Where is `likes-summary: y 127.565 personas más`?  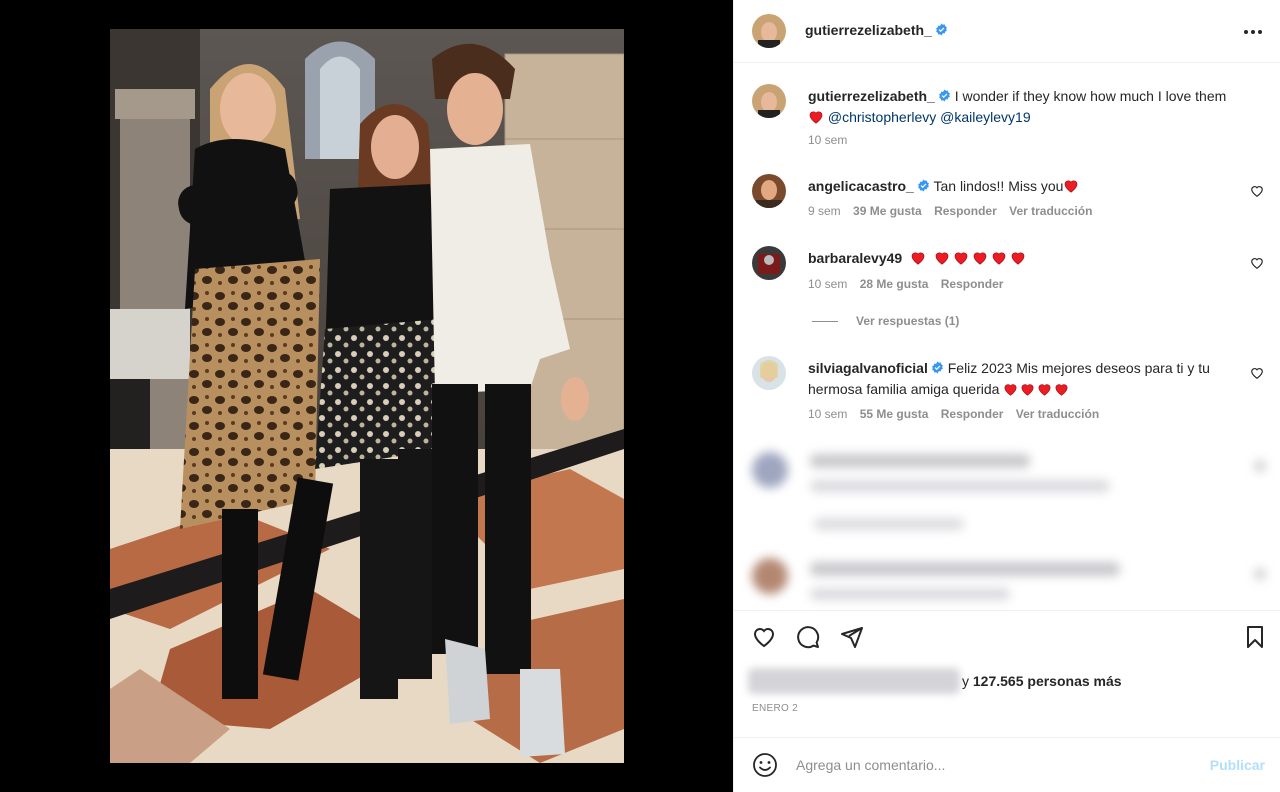
likes-summary: y 127.565 personas más is located at coordinates (1008, 681).